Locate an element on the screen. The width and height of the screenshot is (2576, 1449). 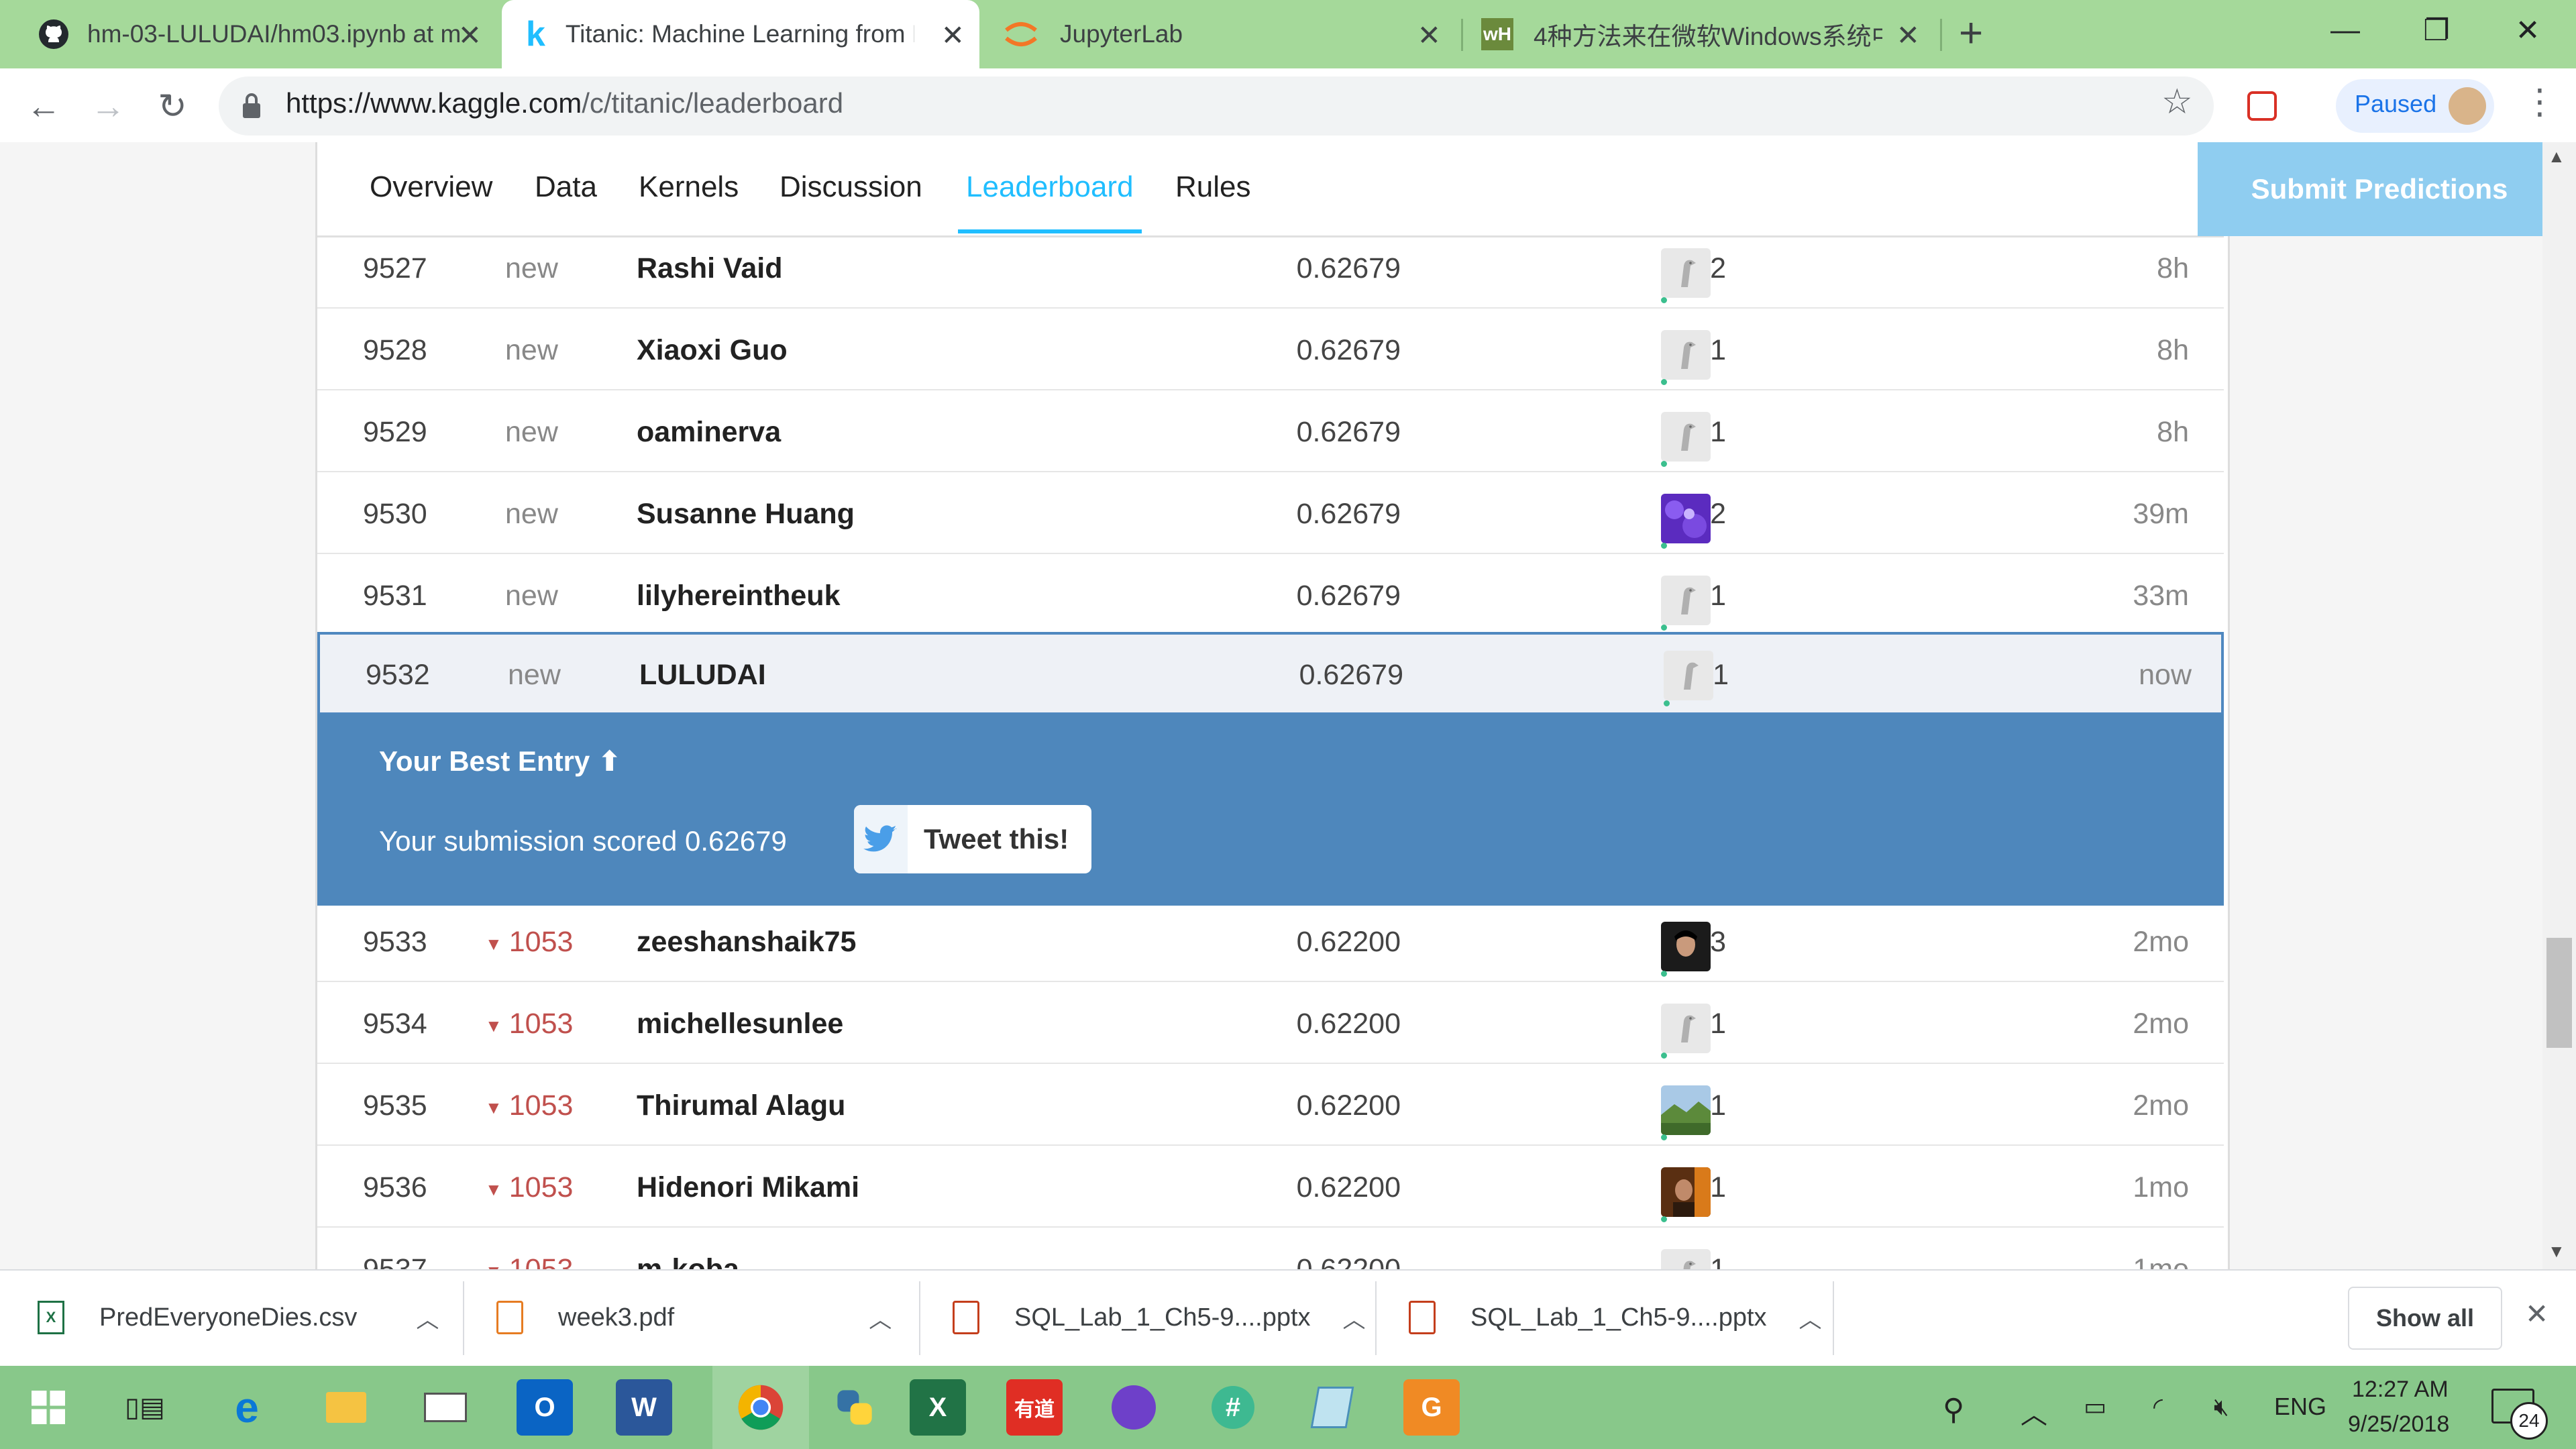
forward-arrow-icon: → is located at coordinates (108, 106).